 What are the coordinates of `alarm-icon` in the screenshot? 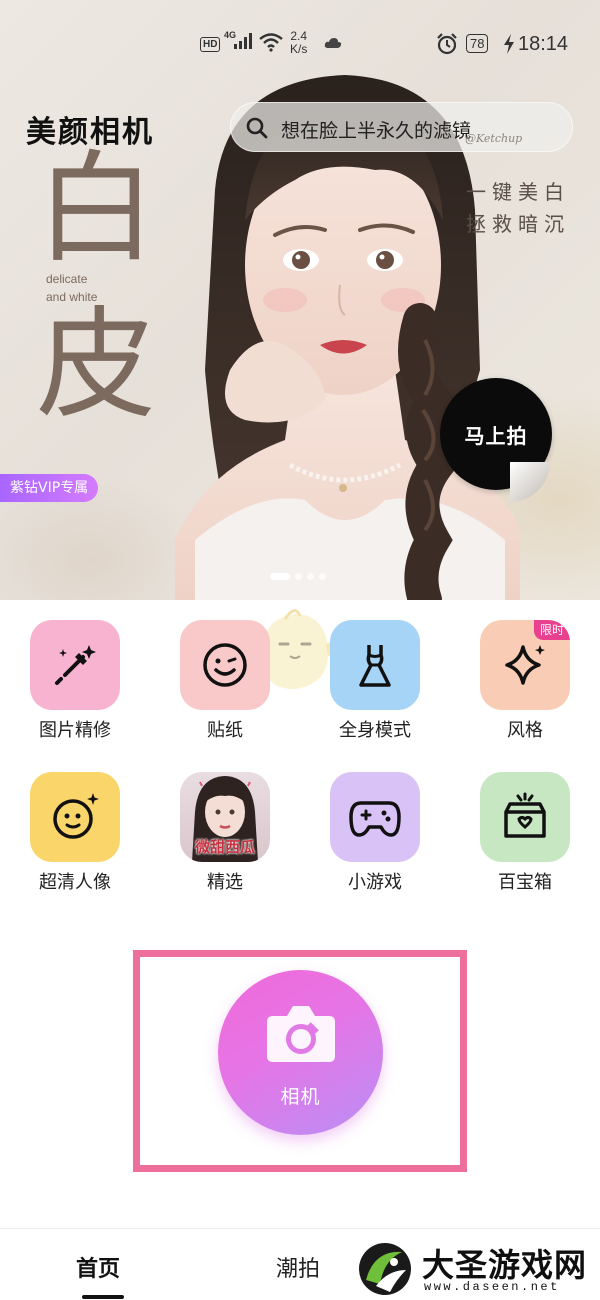 It's located at (447, 44).